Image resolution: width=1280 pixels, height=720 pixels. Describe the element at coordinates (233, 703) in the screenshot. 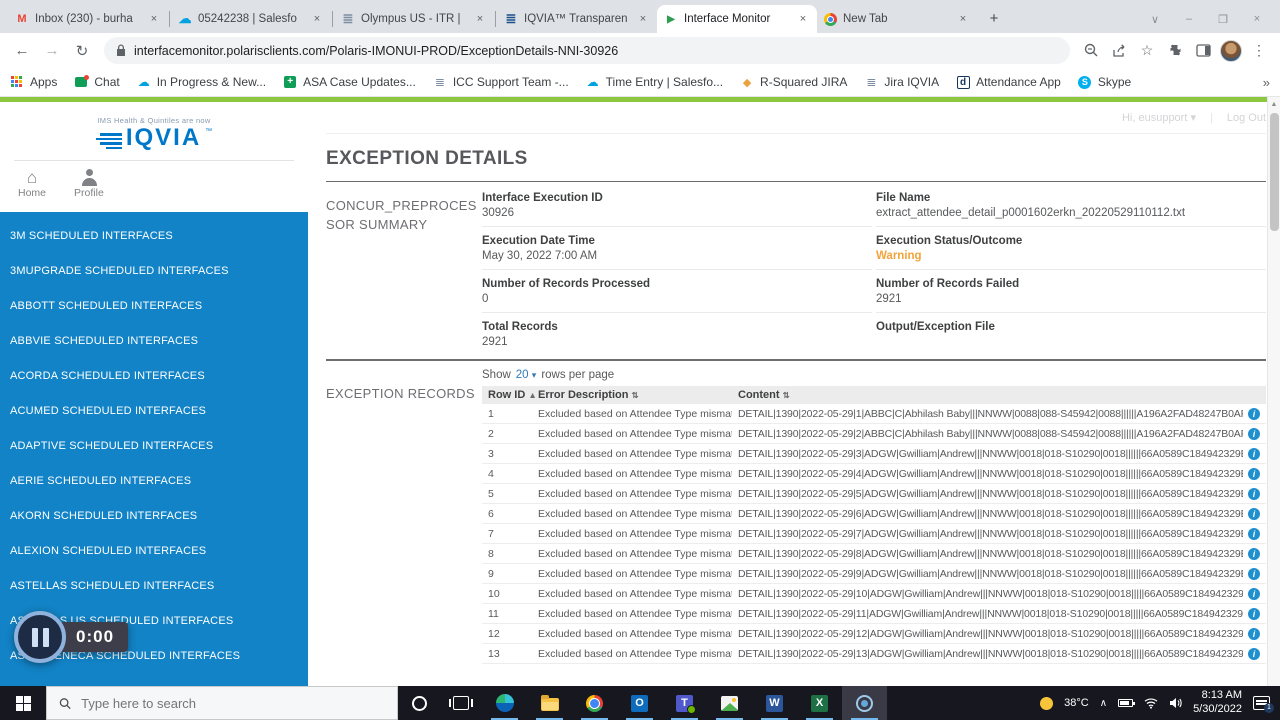

I see `taskbar-search-input` at that location.